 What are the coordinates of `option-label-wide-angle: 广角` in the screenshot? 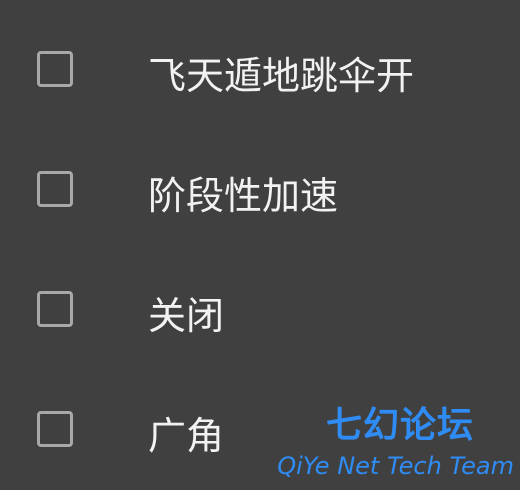 It's located at (186, 436).